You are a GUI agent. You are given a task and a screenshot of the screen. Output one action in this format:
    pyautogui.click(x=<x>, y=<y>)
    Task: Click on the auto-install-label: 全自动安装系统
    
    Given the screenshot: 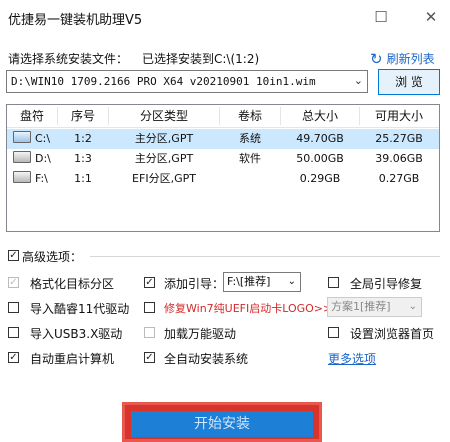 What is the action you would take?
    pyautogui.click(x=206, y=359)
    